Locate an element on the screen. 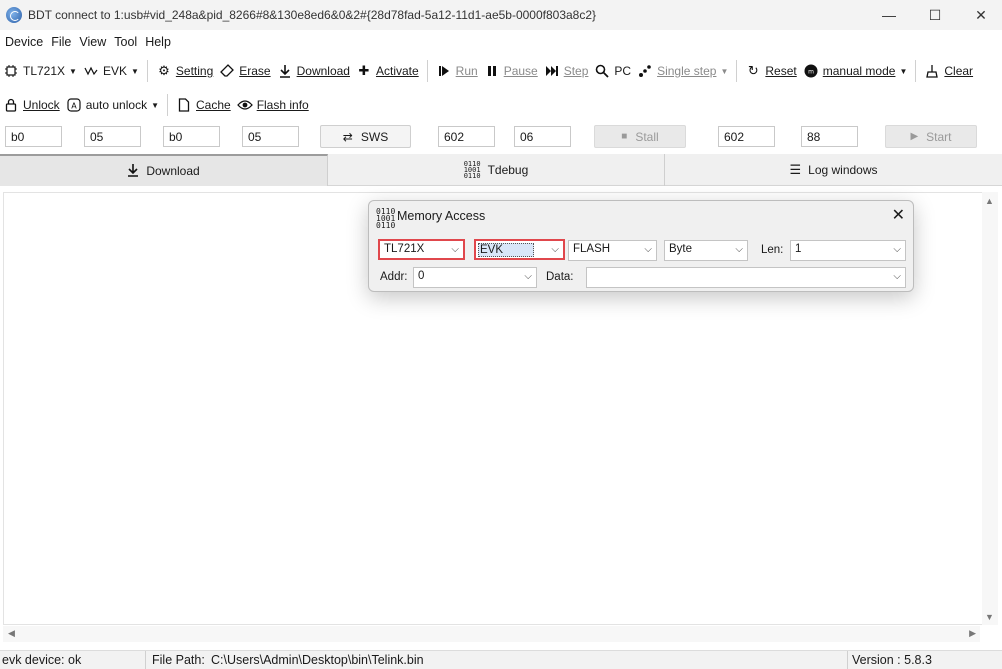 This screenshot has width=1002, height=669. scroll-down-icon: ▼ is located at coordinates (989, 617).